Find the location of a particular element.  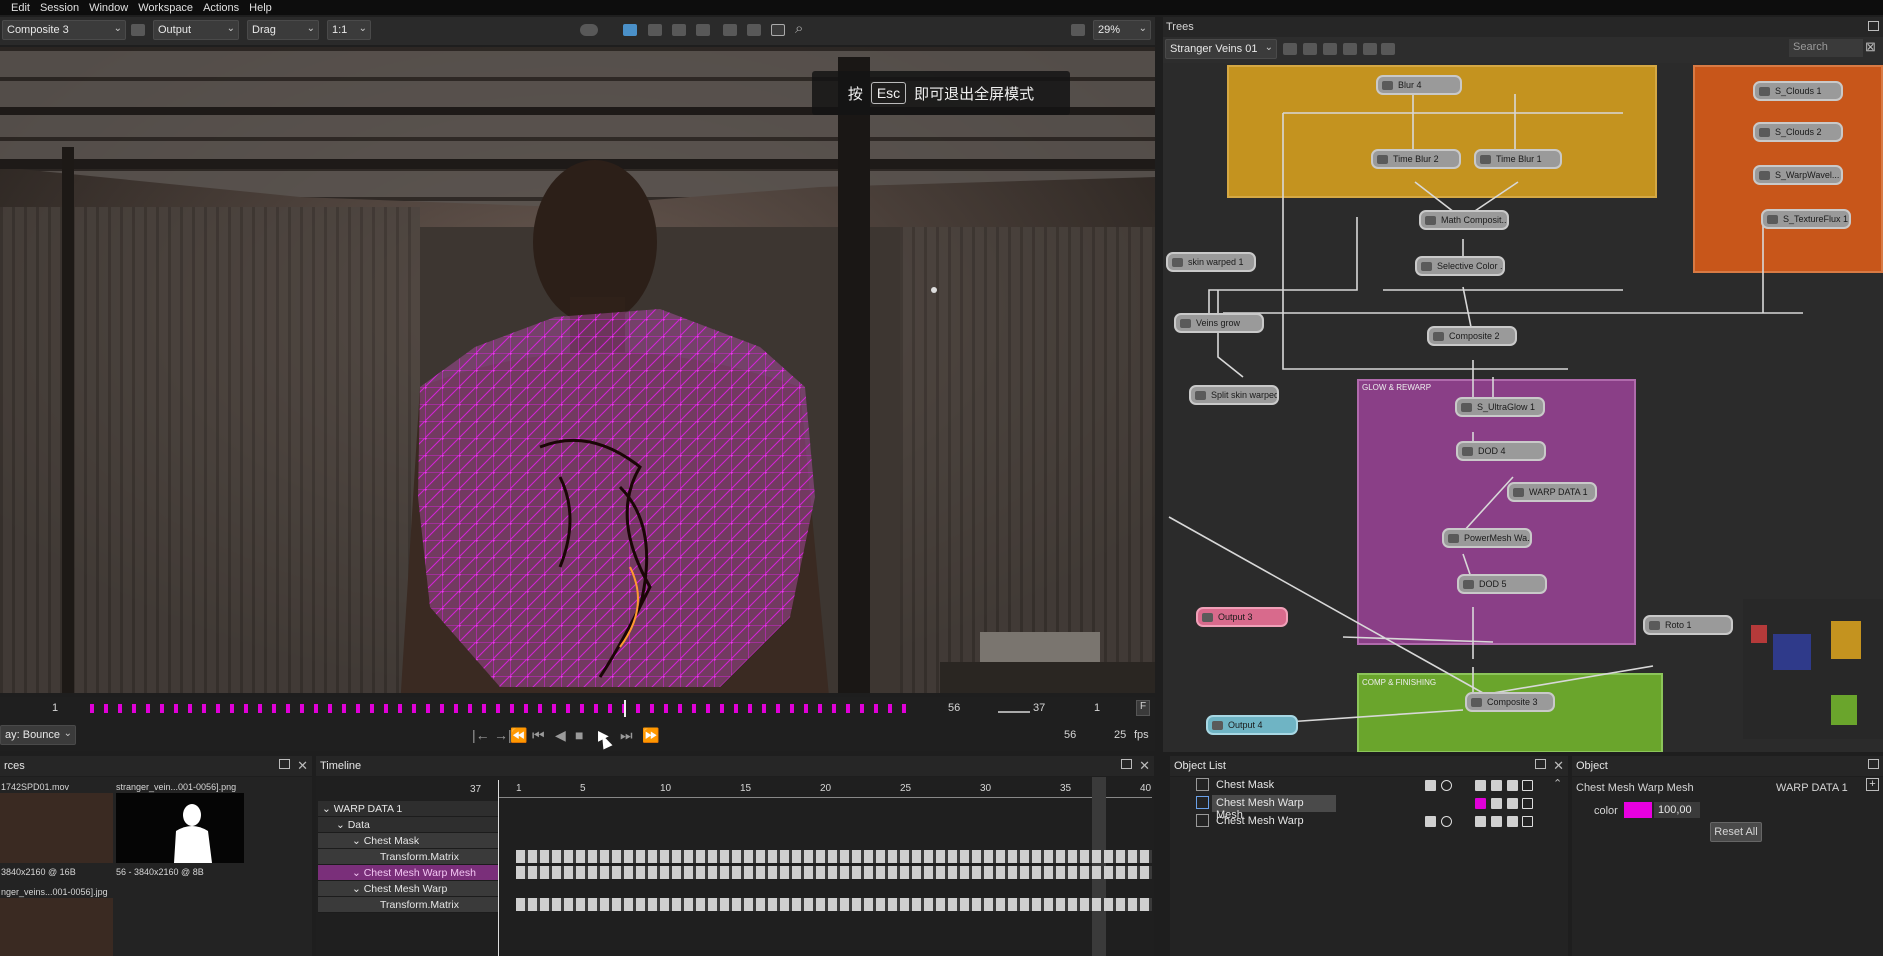

timeline-row: ⌄ Chest Mesh Warp is located at coordinates (408, 889).